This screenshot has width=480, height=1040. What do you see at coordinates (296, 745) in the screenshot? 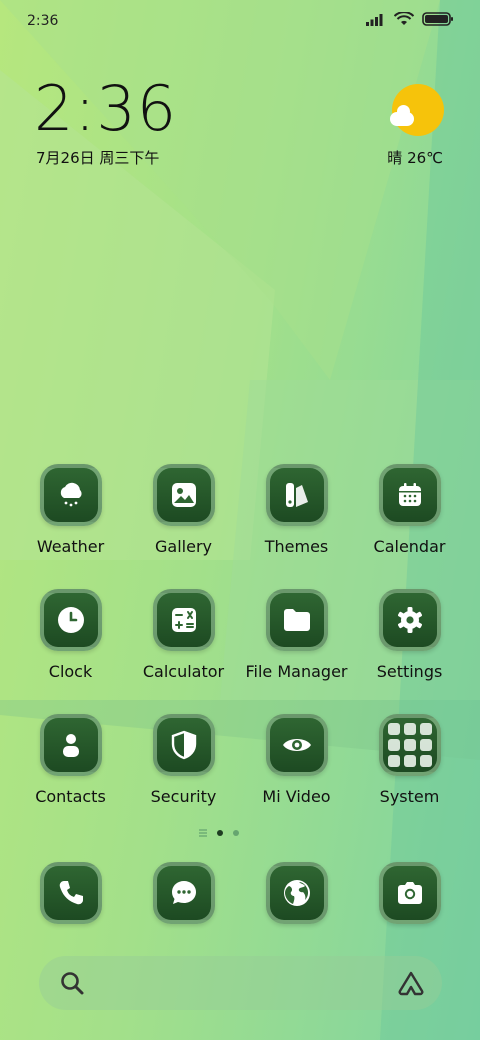
I see `eye-icon` at bounding box center [296, 745].